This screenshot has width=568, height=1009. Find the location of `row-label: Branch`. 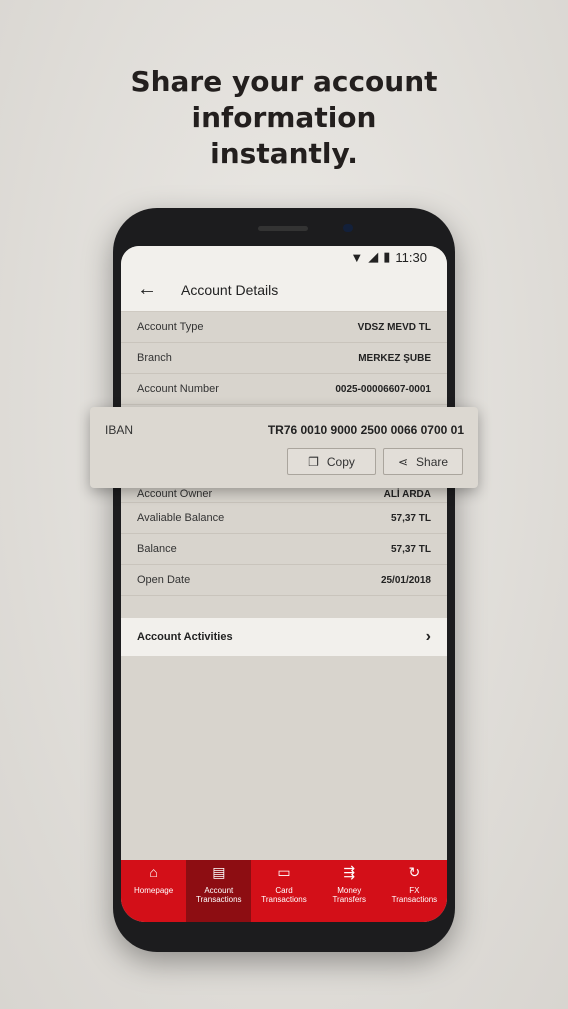

row-label: Branch is located at coordinates (154, 358).